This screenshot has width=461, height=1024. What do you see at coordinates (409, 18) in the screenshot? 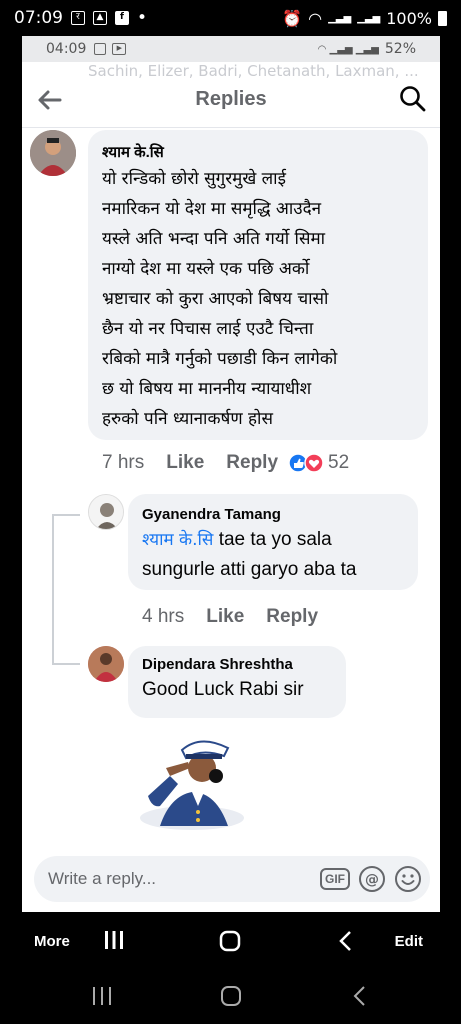
I see `battery-percent: 100%` at bounding box center [409, 18].